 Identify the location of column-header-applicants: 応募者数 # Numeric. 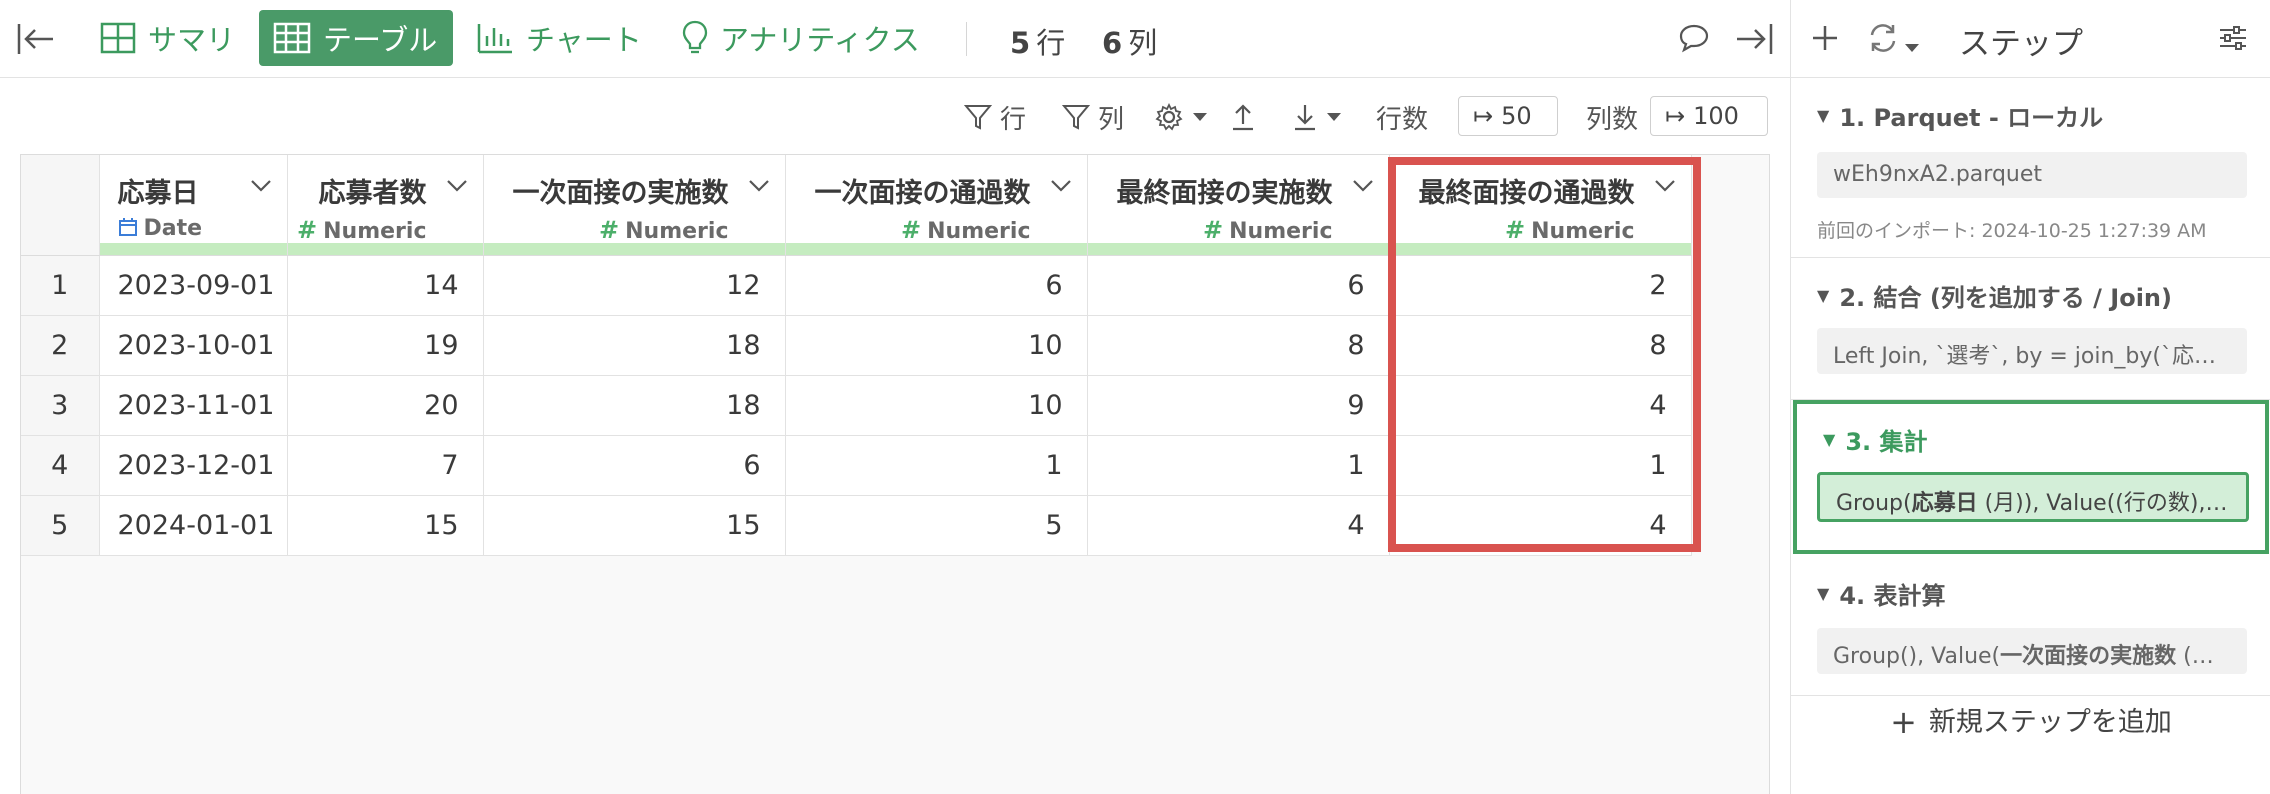
(385, 205).